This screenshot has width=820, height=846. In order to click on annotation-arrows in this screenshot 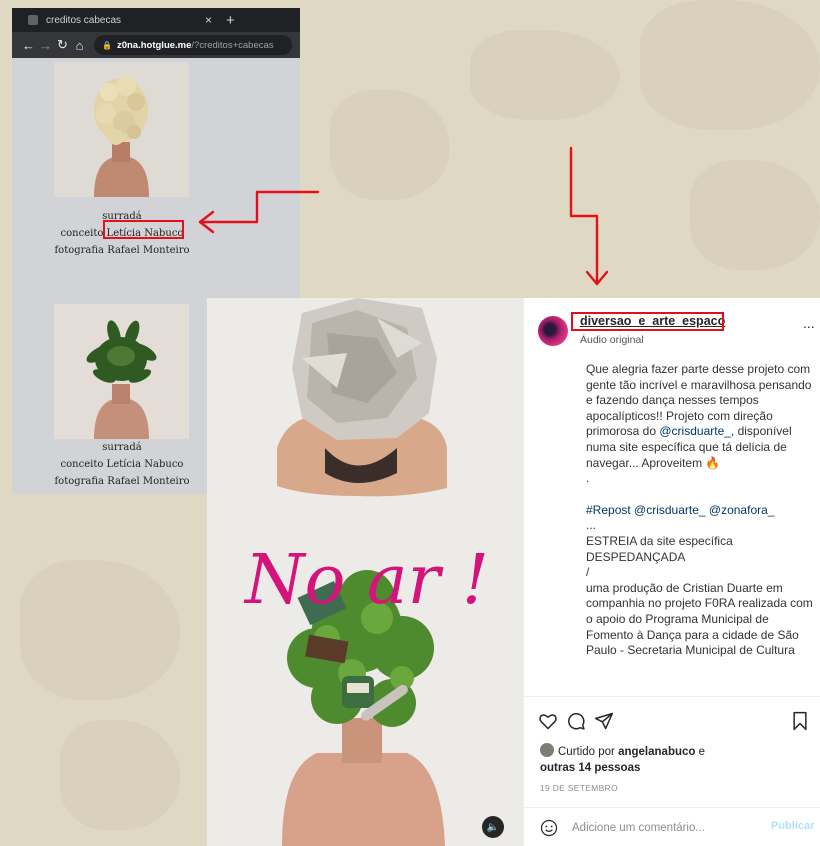, I will do `click(403, 216)`.